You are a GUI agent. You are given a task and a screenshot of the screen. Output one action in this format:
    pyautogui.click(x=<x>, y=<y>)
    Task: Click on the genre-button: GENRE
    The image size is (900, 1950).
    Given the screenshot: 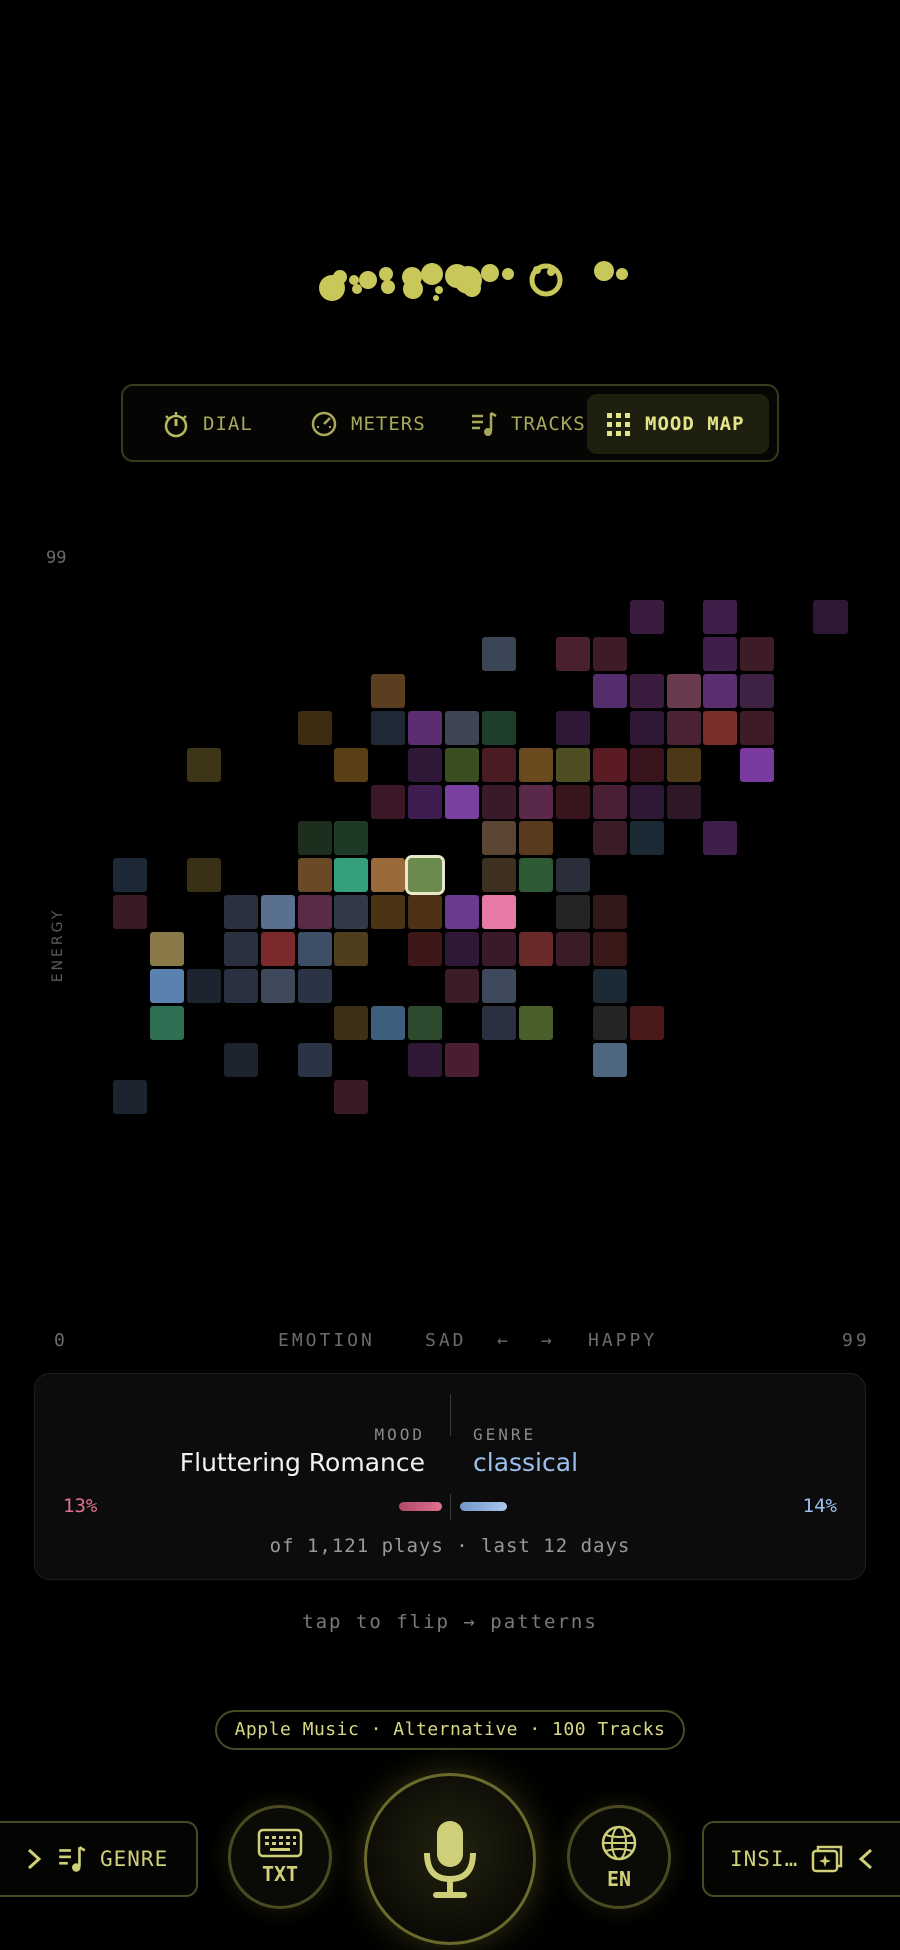 What is the action you would take?
    pyautogui.click(x=99, y=1859)
    